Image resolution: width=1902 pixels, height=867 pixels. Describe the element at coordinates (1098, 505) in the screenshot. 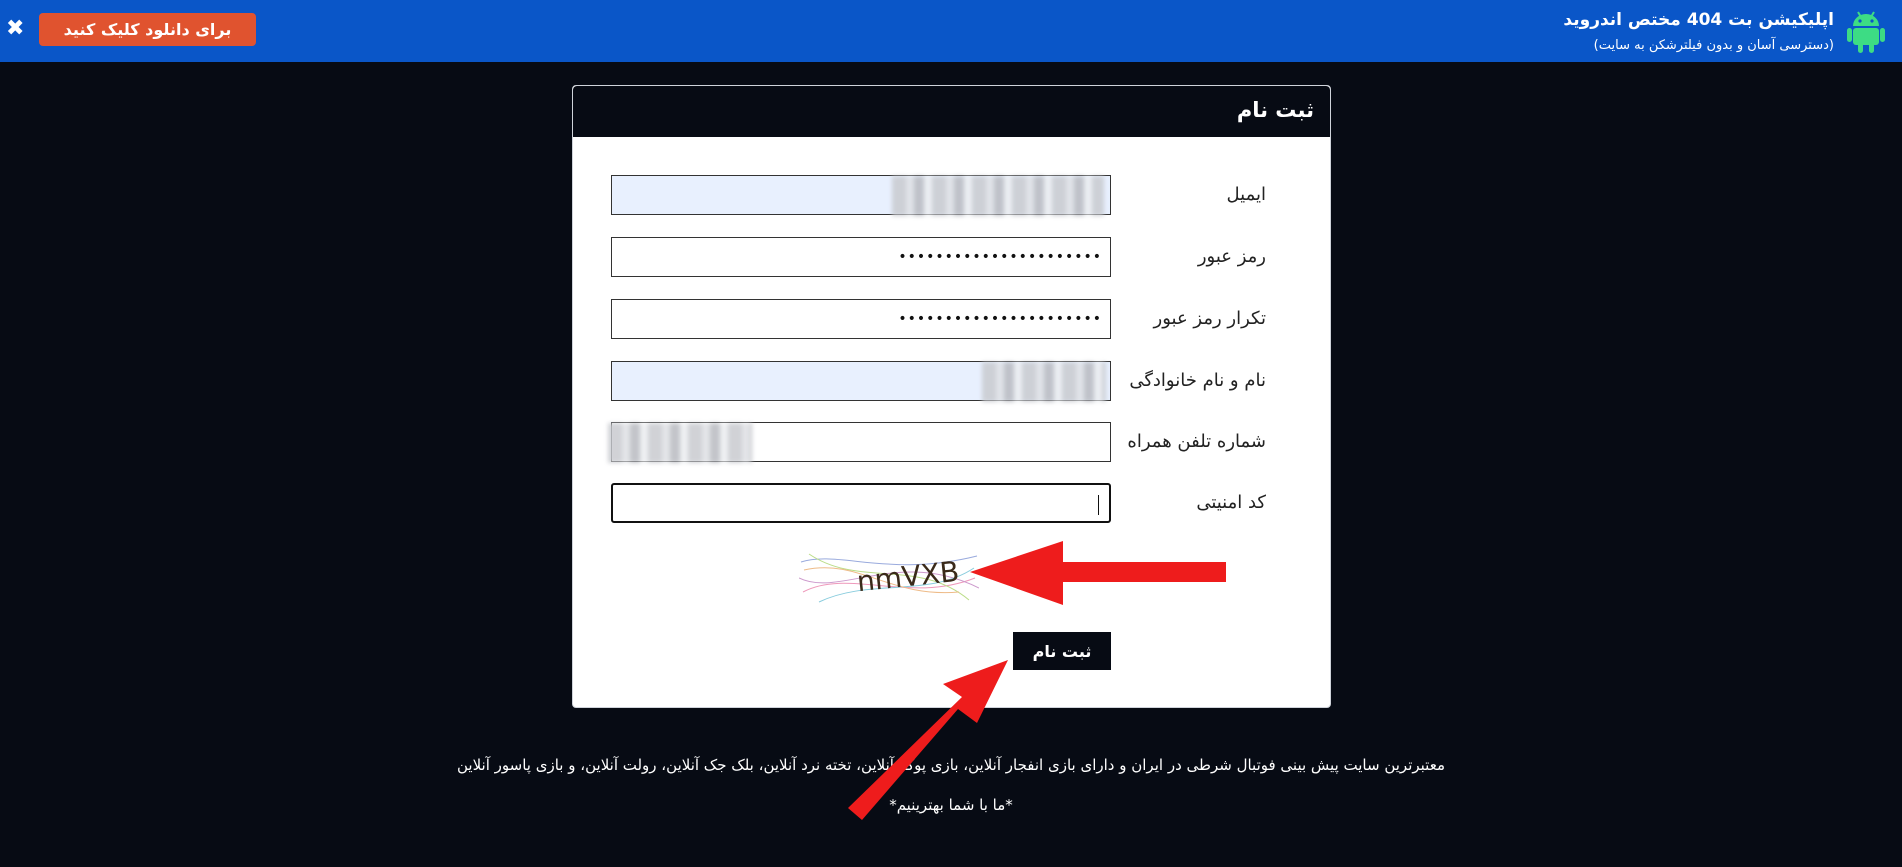

I see `text-caret` at that location.